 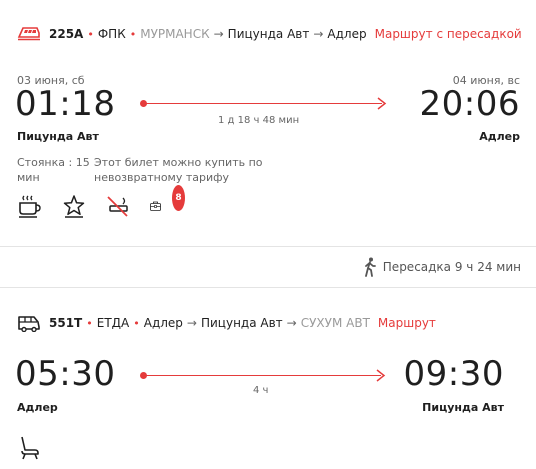 What do you see at coordinates (162, 177) in the screenshot?
I see `ticket-note-line2: невозвратному тарифу` at bounding box center [162, 177].